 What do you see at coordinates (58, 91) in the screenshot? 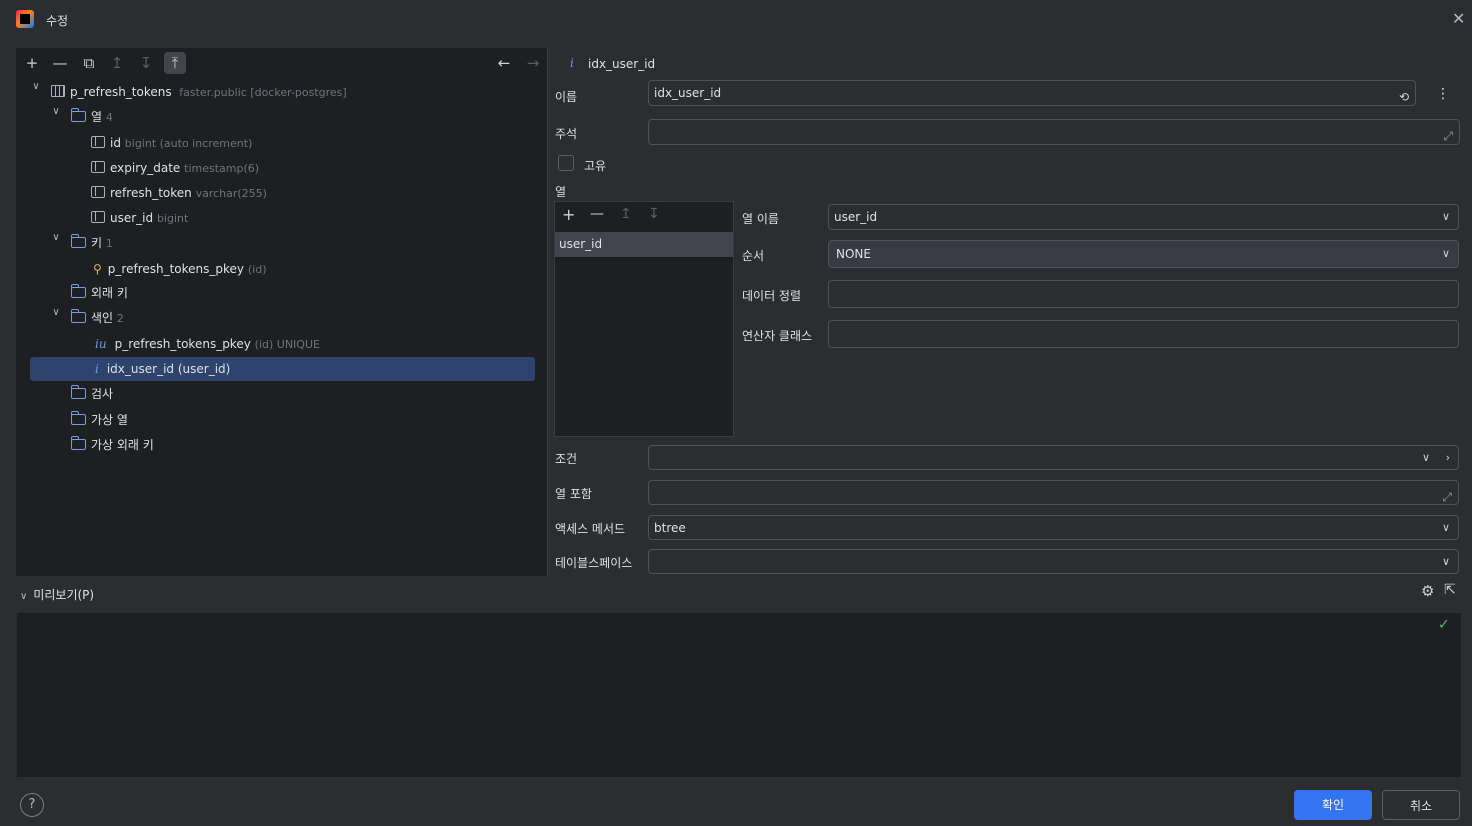
I see `table-icon` at bounding box center [58, 91].